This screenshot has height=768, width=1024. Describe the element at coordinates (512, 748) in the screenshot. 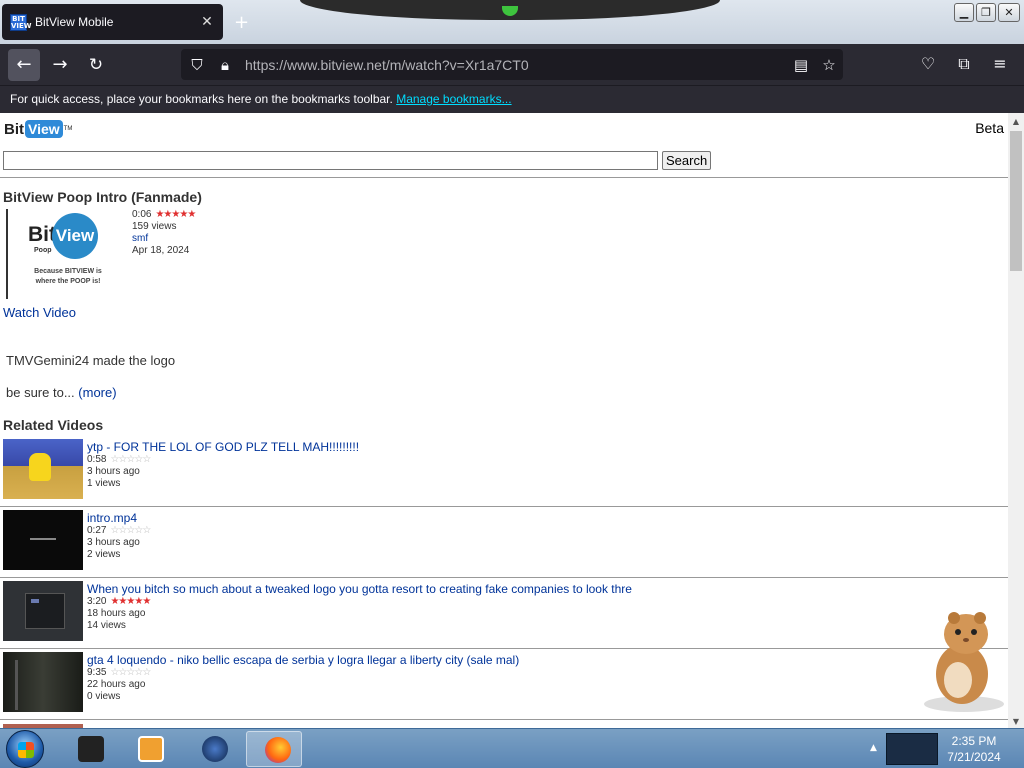

I see `windows-taskbar: ▲ 2:35 PM 7/21/2024` at that location.